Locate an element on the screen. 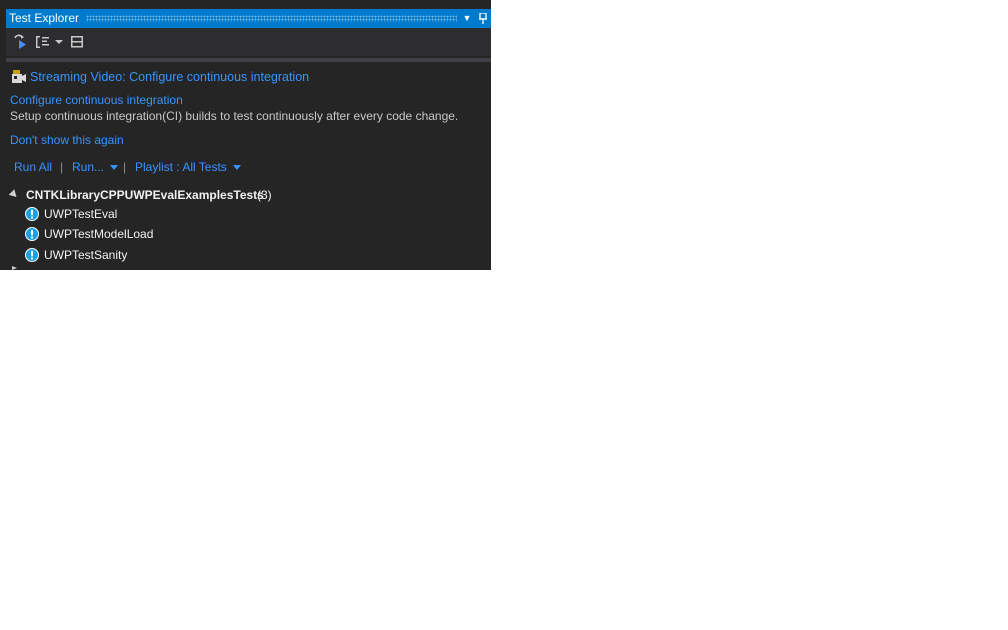 This screenshot has height=630, width=1008. test-group-count: (3) is located at coordinates (264, 195).